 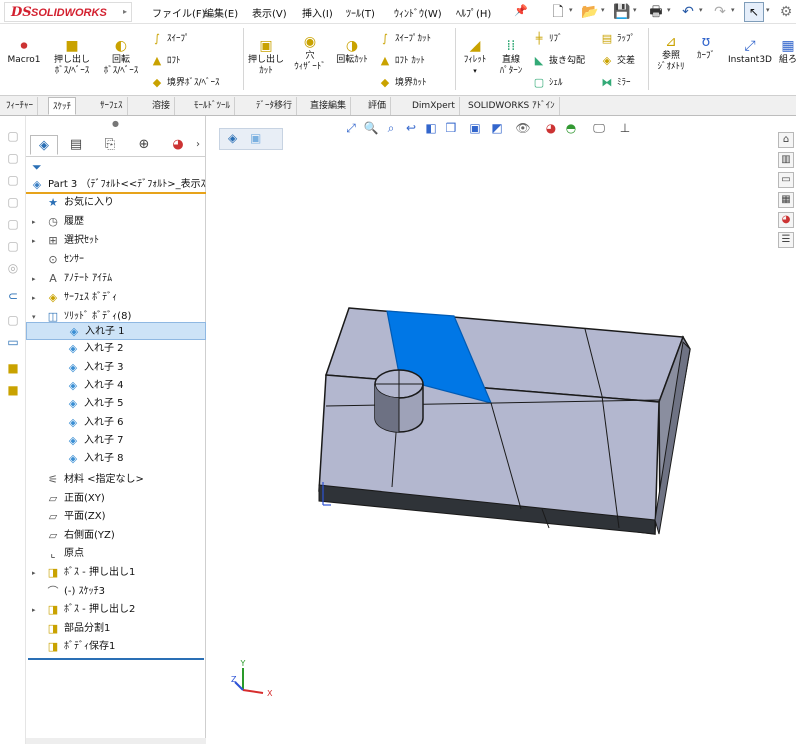 I want to click on display-icon: ▭, so click(x=13, y=342).